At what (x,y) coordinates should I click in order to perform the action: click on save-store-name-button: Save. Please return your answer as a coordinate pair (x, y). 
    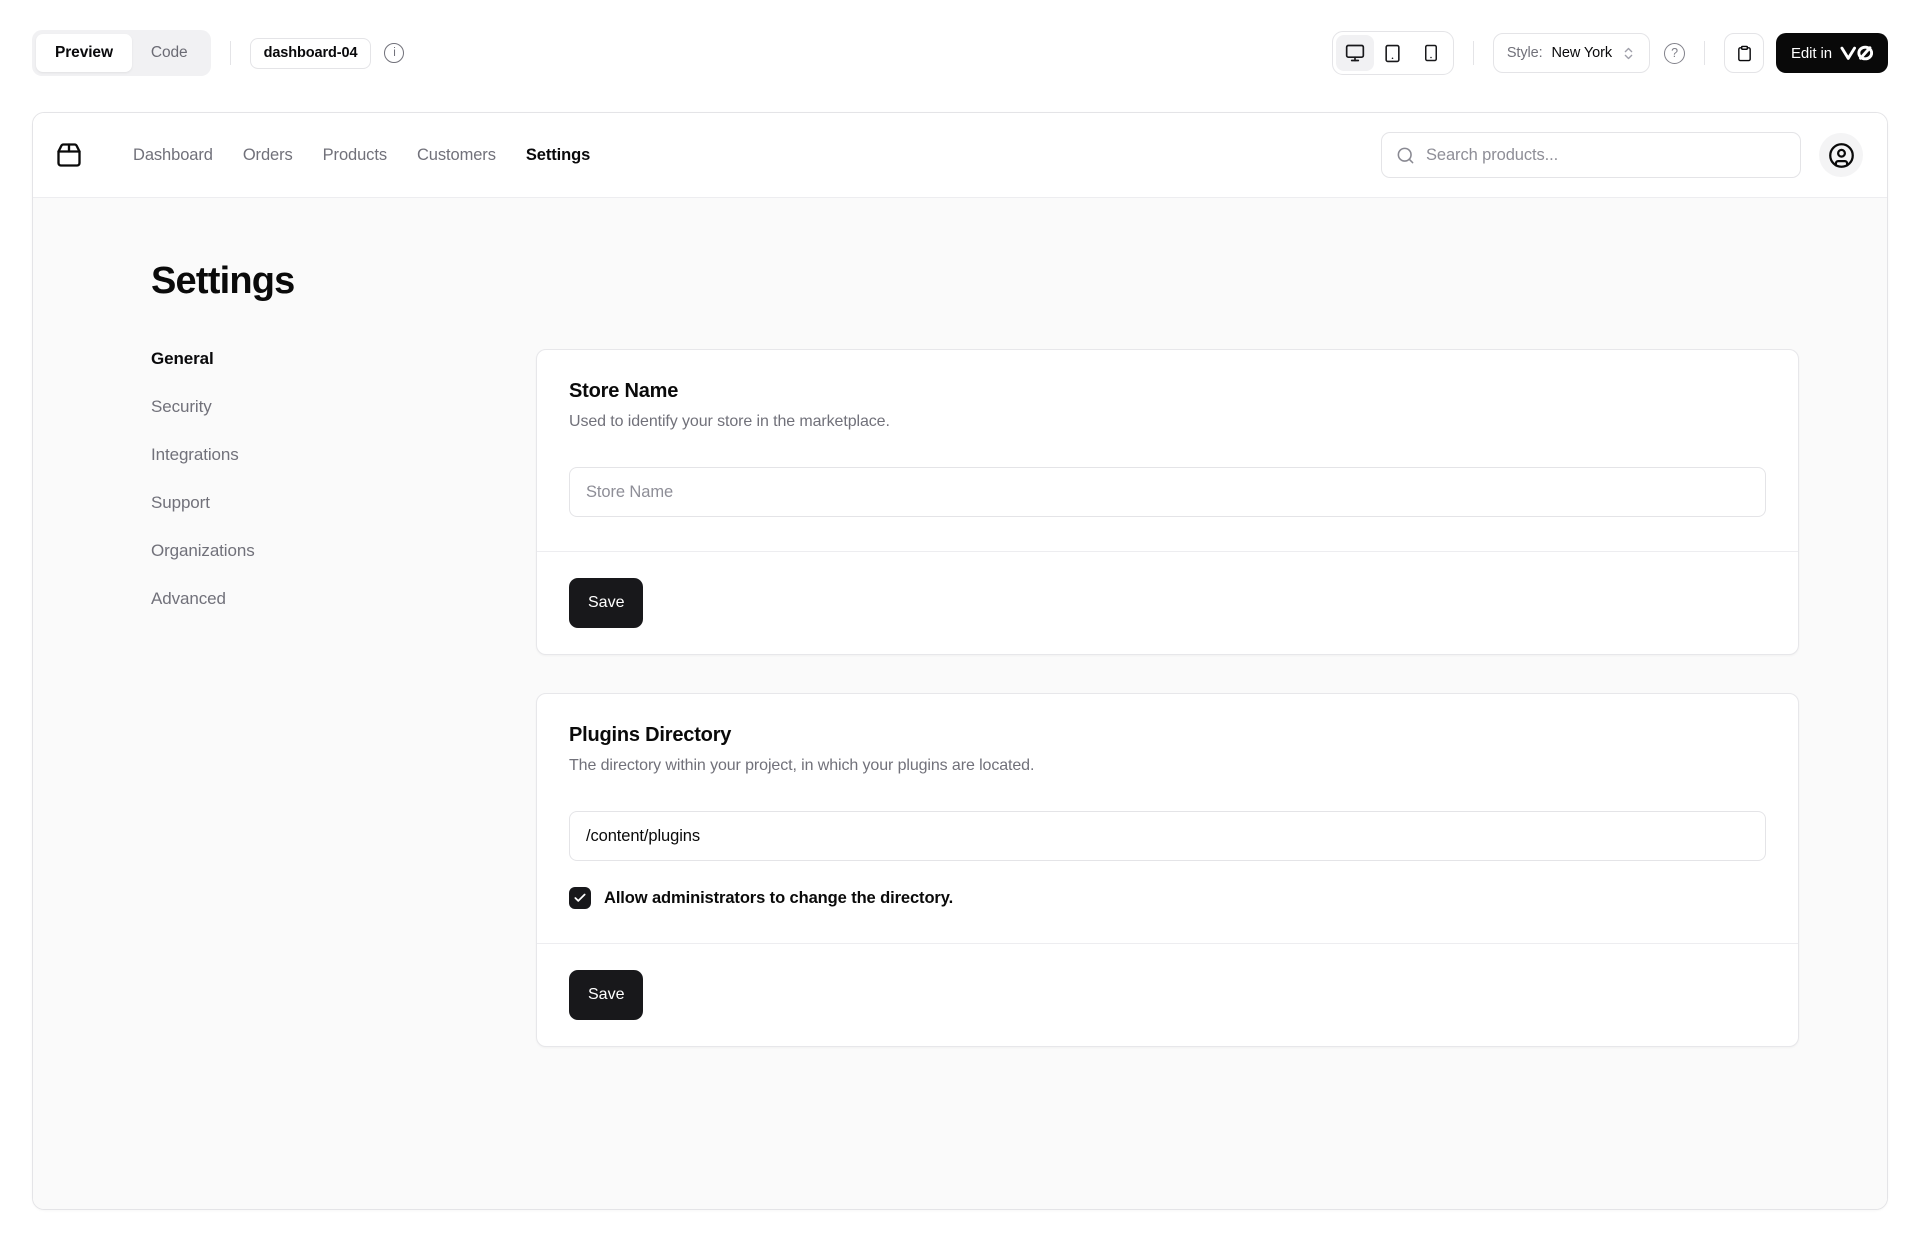
    Looking at the image, I should click on (606, 603).